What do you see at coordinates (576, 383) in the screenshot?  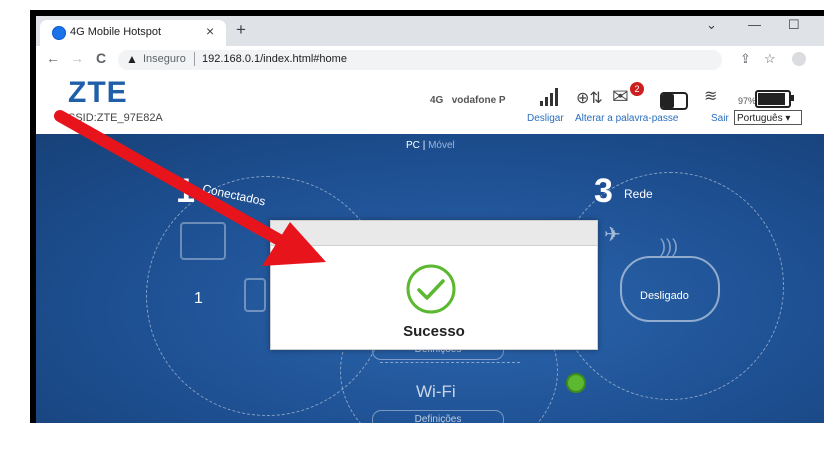 I see `connection-status-icon` at bounding box center [576, 383].